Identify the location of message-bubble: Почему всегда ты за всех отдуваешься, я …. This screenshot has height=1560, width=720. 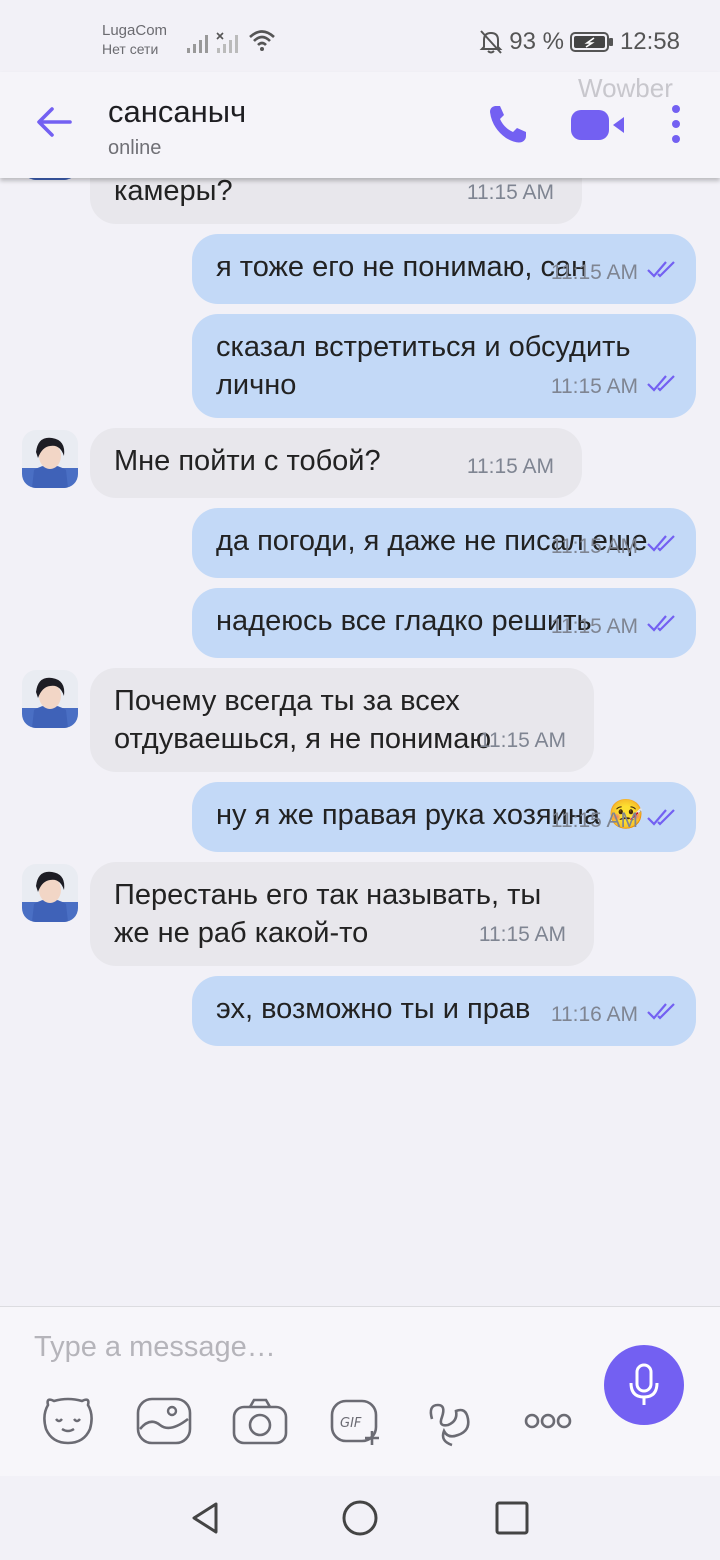
(342, 720).